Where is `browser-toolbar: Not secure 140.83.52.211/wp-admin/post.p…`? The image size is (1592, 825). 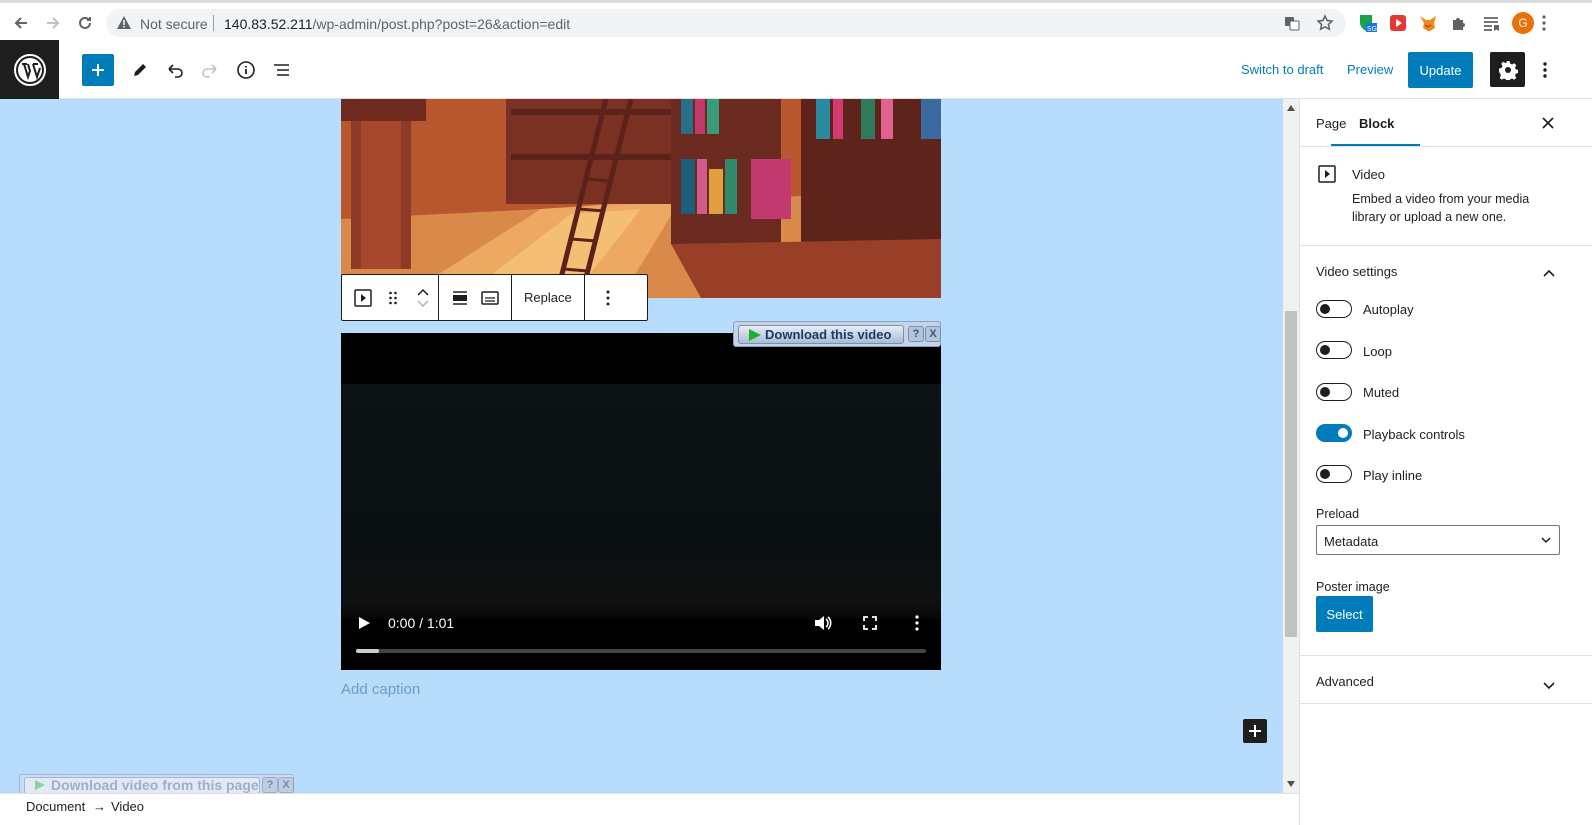
browser-toolbar: Not secure 140.83.52.211/wp-admin/post.p… is located at coordinates (796, 20).